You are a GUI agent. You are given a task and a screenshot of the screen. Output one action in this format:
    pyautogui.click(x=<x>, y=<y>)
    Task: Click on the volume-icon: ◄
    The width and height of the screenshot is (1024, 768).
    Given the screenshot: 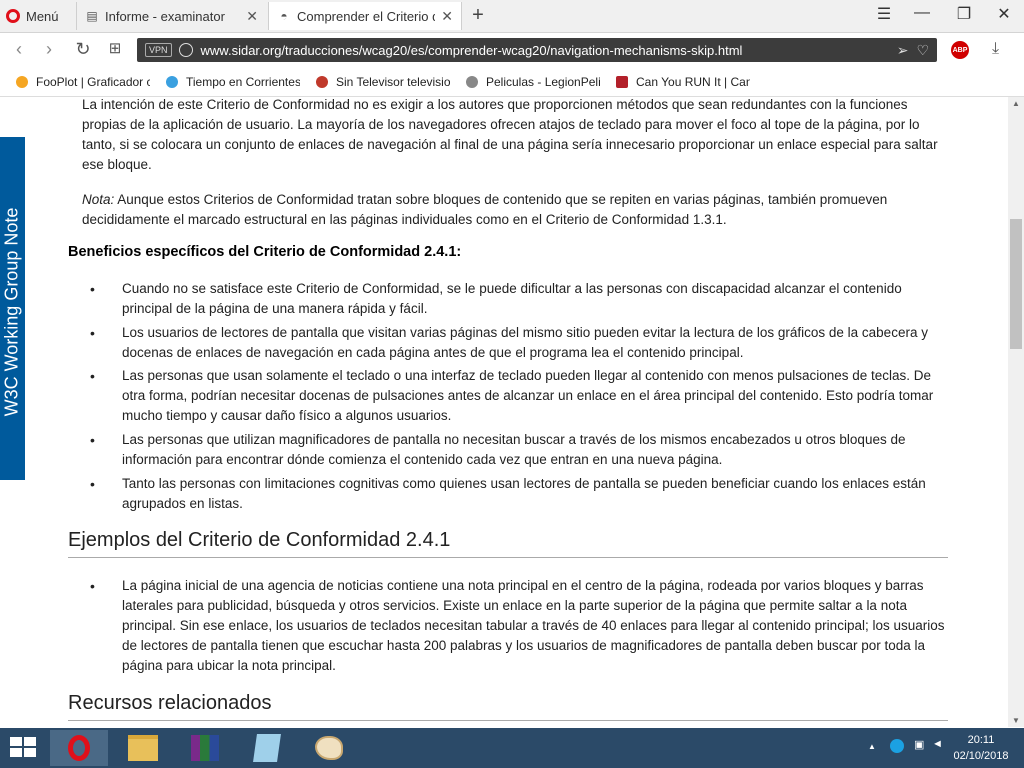 What is the action you would take?
    pyautogui.click(x=937, y=744)
    